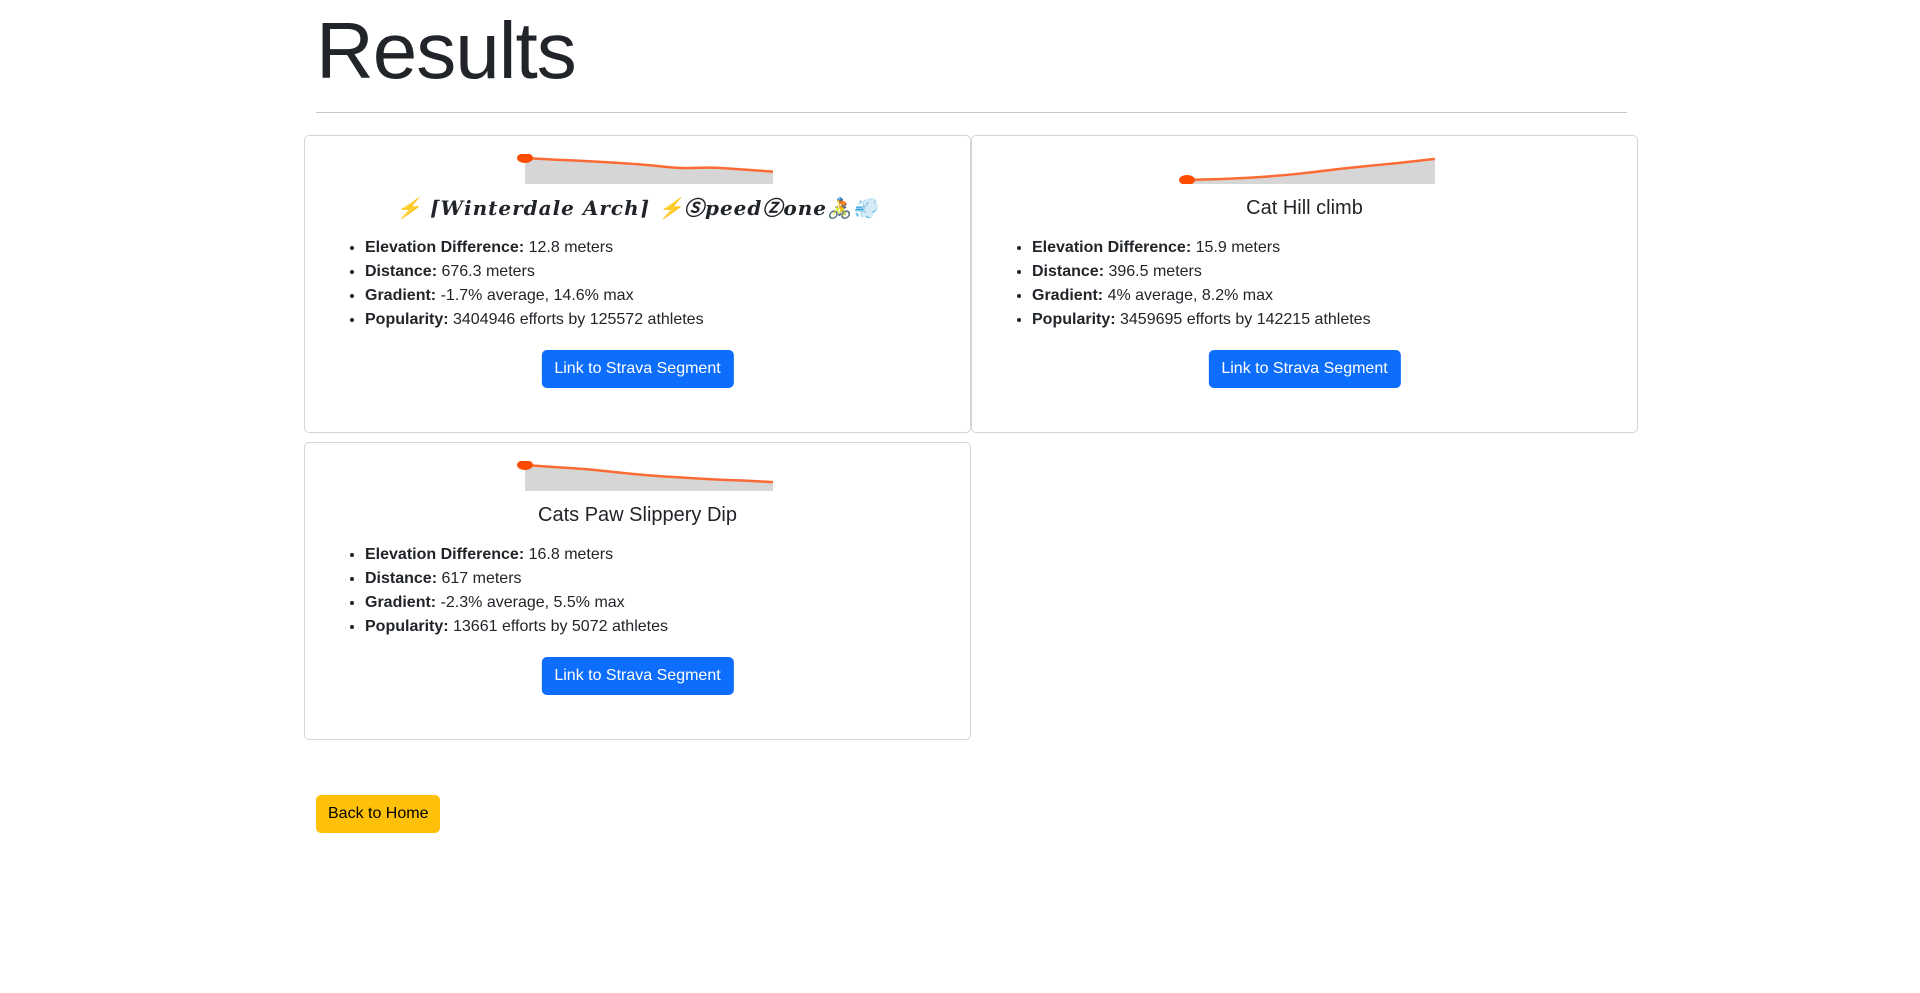  What do you see at coordinates (1187, 179) in the screenshot?
I see `start-marker` at bounding box center [1187, 179].